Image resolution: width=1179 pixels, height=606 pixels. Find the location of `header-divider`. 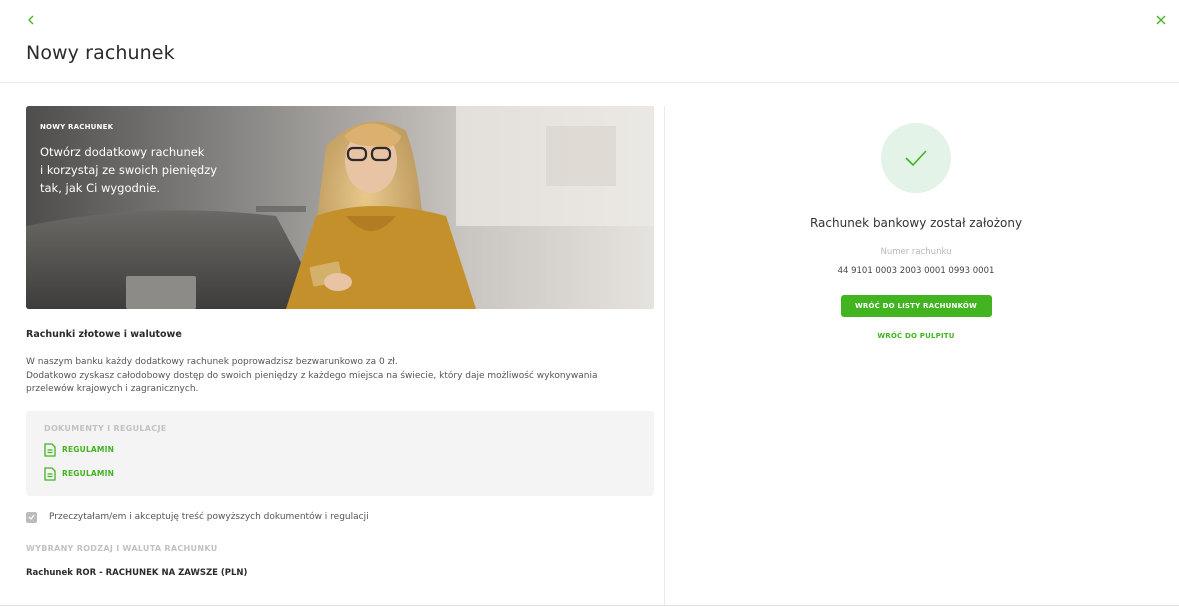

header-divider is located at coordinates (589, 82).